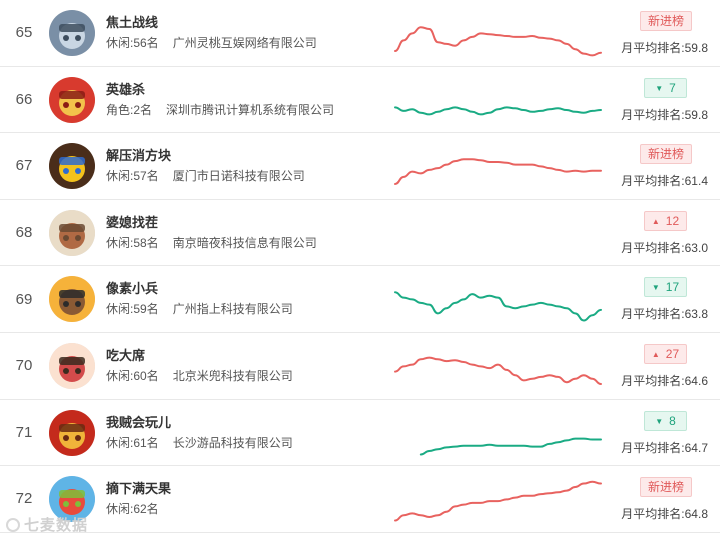 This screenshot has height=540, width=720. I want to click on list-item: 69 像素小兵 休闲:59名 广州指上科技有限公司 ▼ 17 月平均排名:63.8, so click(360, 299).